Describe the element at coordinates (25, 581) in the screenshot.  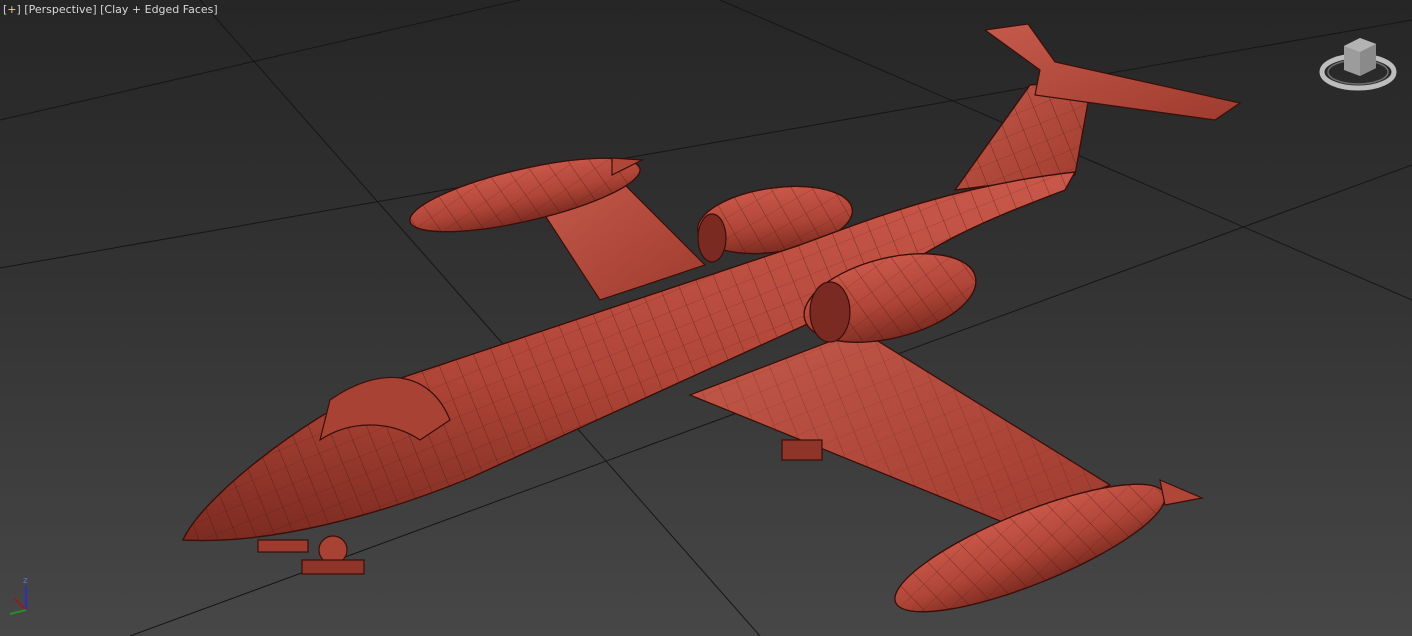
I see `axis-z-label: z` at that location.